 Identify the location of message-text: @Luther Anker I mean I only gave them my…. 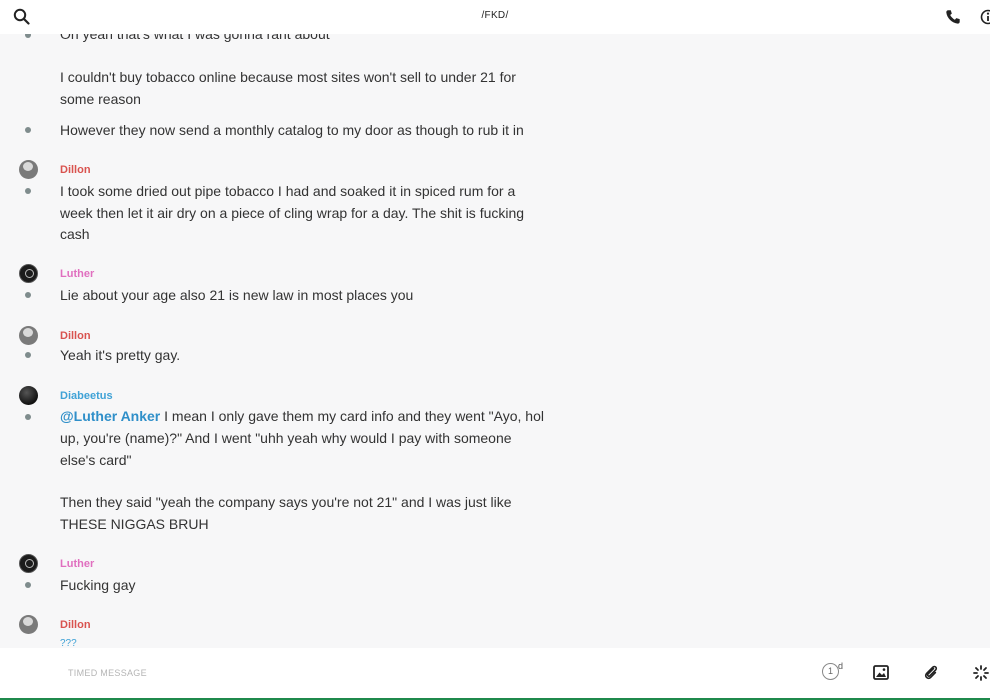
(310, 416).